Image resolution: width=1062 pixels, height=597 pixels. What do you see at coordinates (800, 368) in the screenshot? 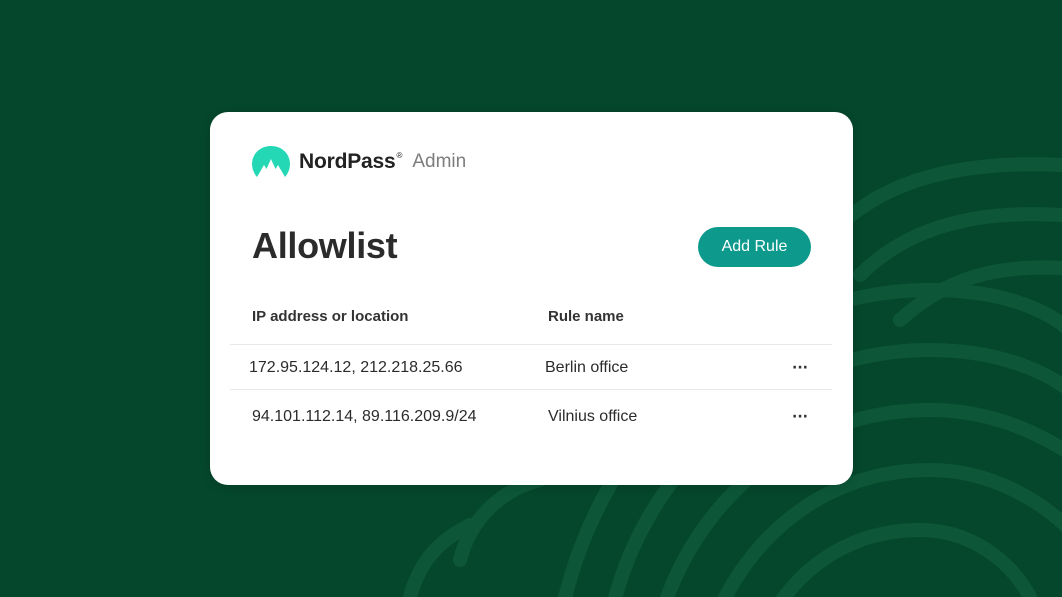
I see `row-1-more-options-button: ···` at bounding box center [800, 368].